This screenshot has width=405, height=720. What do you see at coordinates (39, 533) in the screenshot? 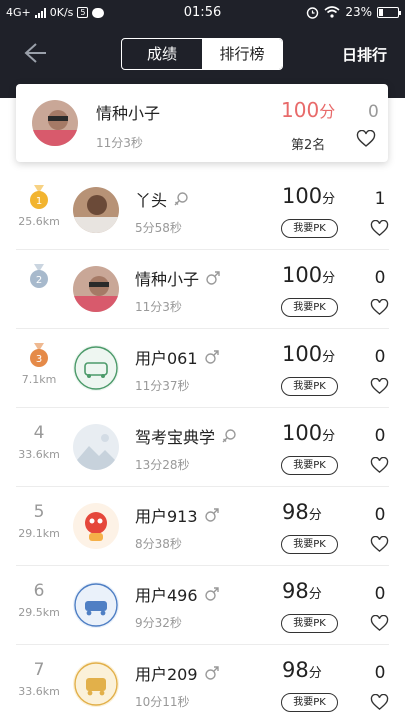
I see `distance: 29.1km` at bounding box center [39, 533].